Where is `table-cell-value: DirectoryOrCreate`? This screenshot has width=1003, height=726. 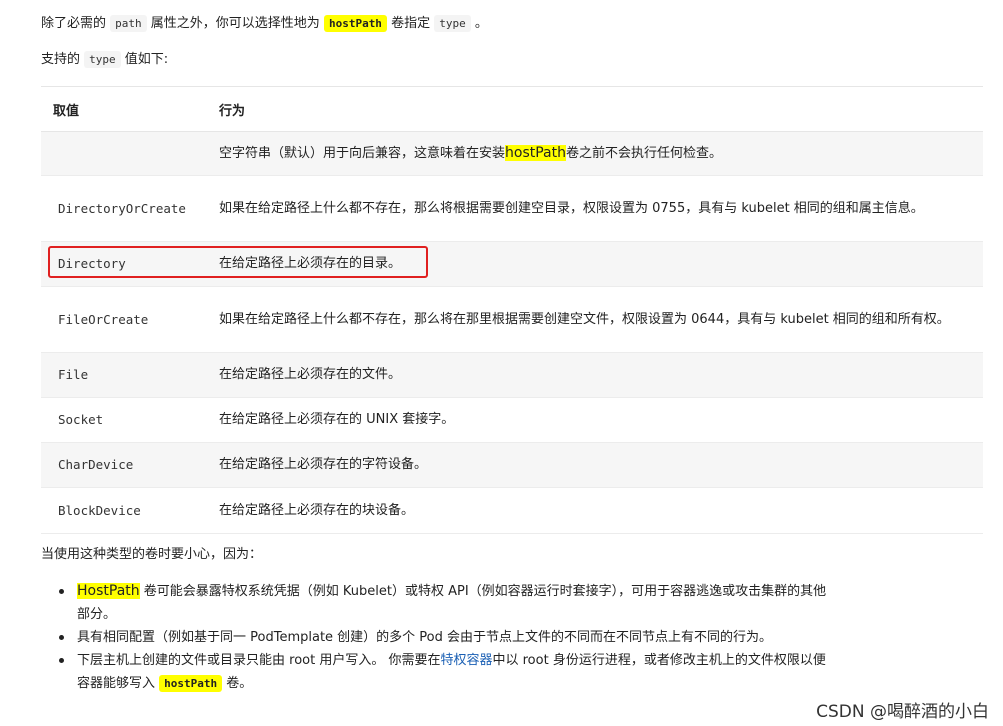
table-cell-value: DirectoryOrCreate is located at coordinates (130, 208).